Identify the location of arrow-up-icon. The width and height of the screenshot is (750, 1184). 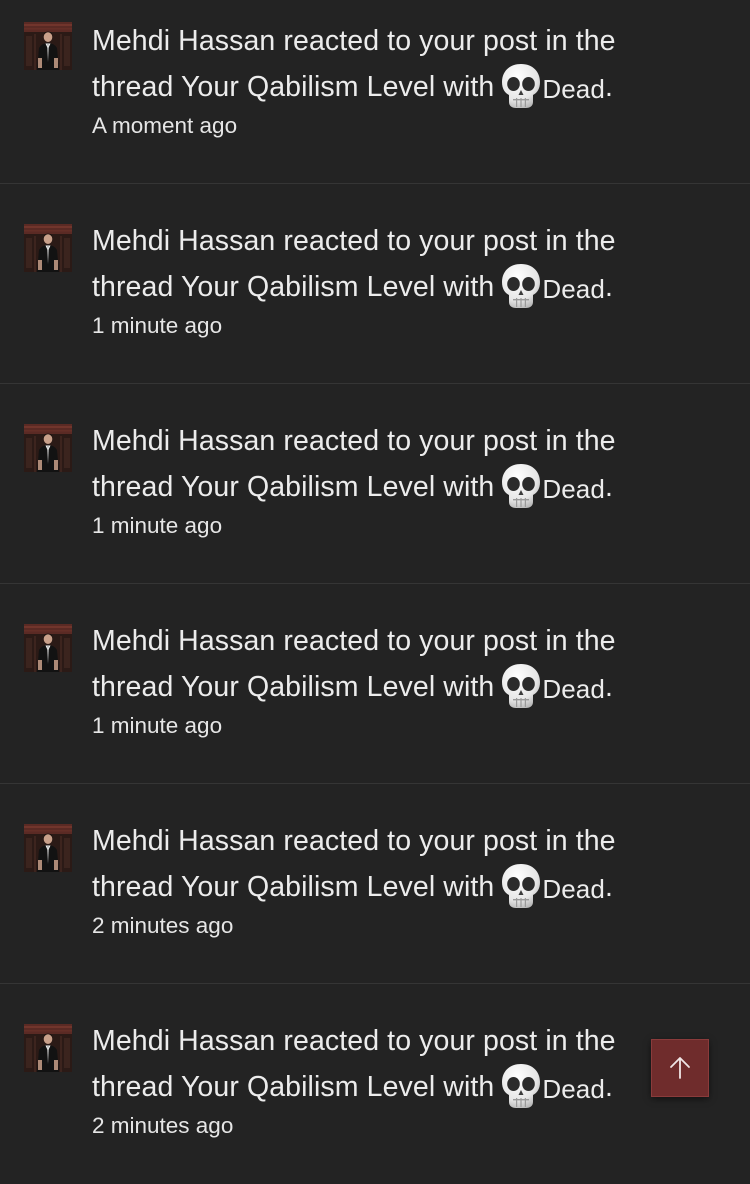
(680, 1068).